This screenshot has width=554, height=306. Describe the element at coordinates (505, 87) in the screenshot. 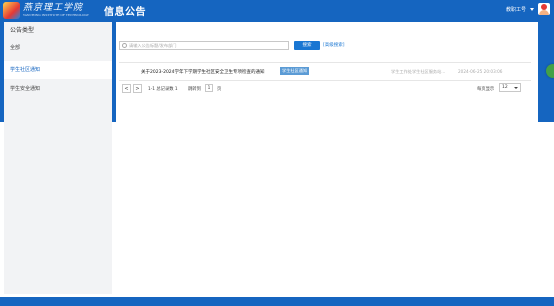

I see `per-page-value: 12` at that location.